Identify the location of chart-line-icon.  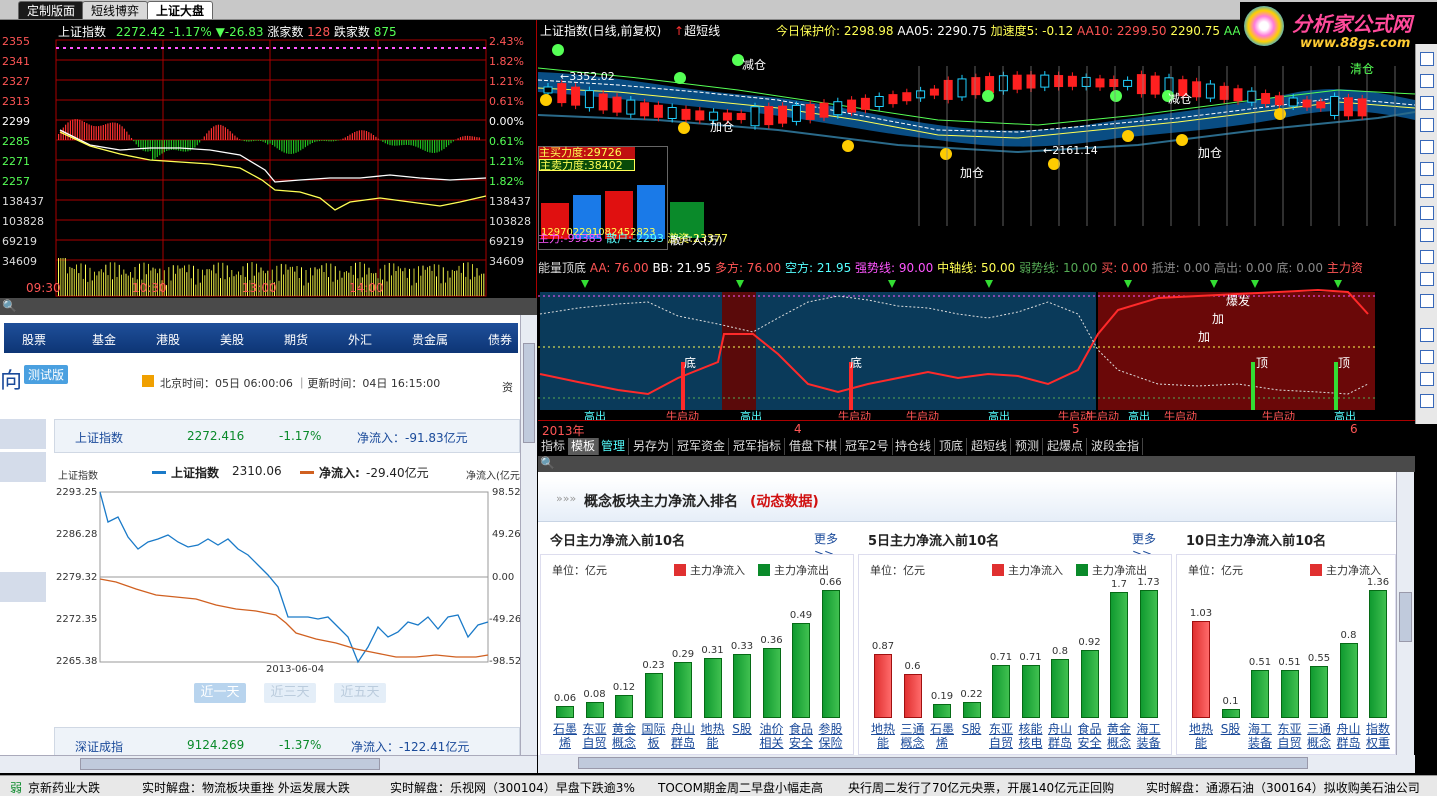
(1427, 125).